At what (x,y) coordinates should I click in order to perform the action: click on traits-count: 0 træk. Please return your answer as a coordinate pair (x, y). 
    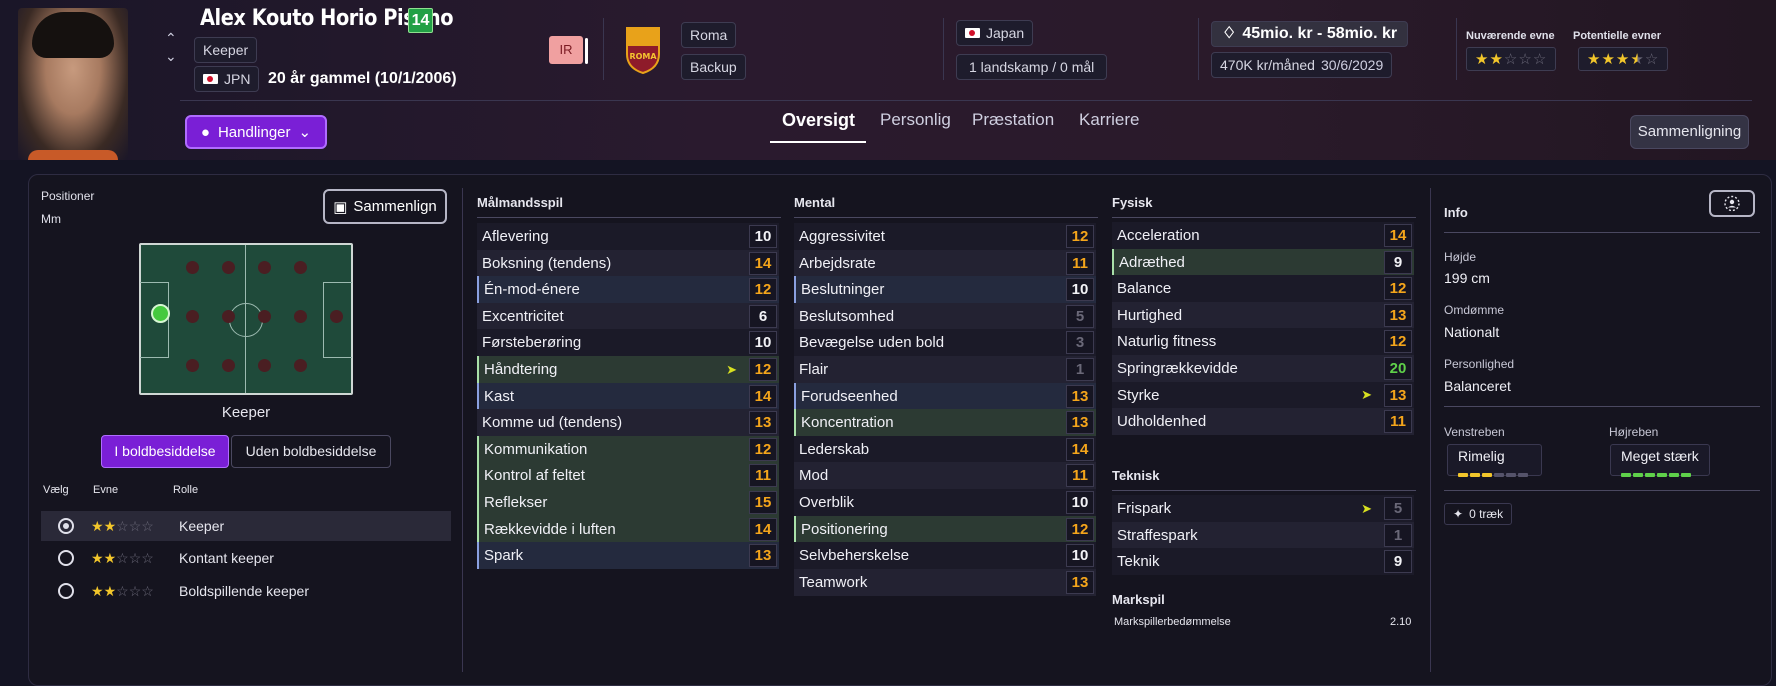
    Looking at the image, I should click on (1486, 514).